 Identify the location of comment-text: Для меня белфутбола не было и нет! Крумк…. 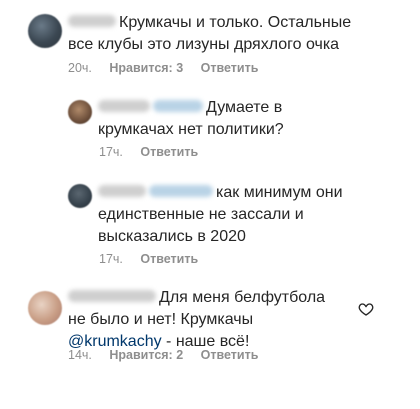
(197, 319).